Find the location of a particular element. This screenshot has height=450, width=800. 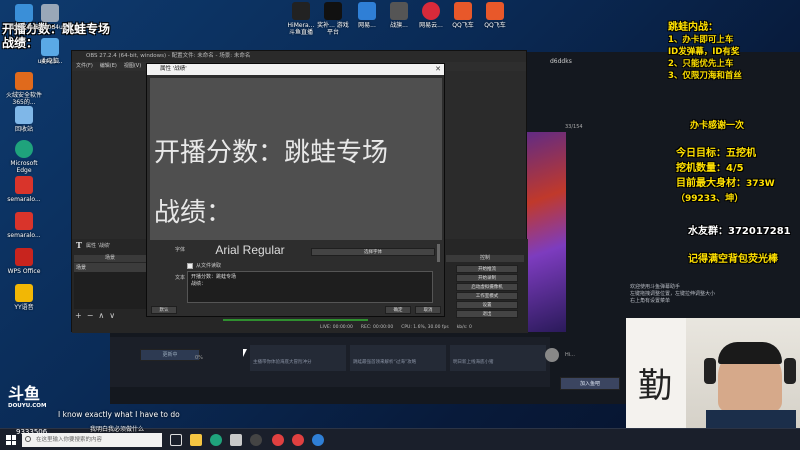

chat-line: 左键拖拽调整位置，左键拉伸调整大小 is located at coordinates (673, 294).